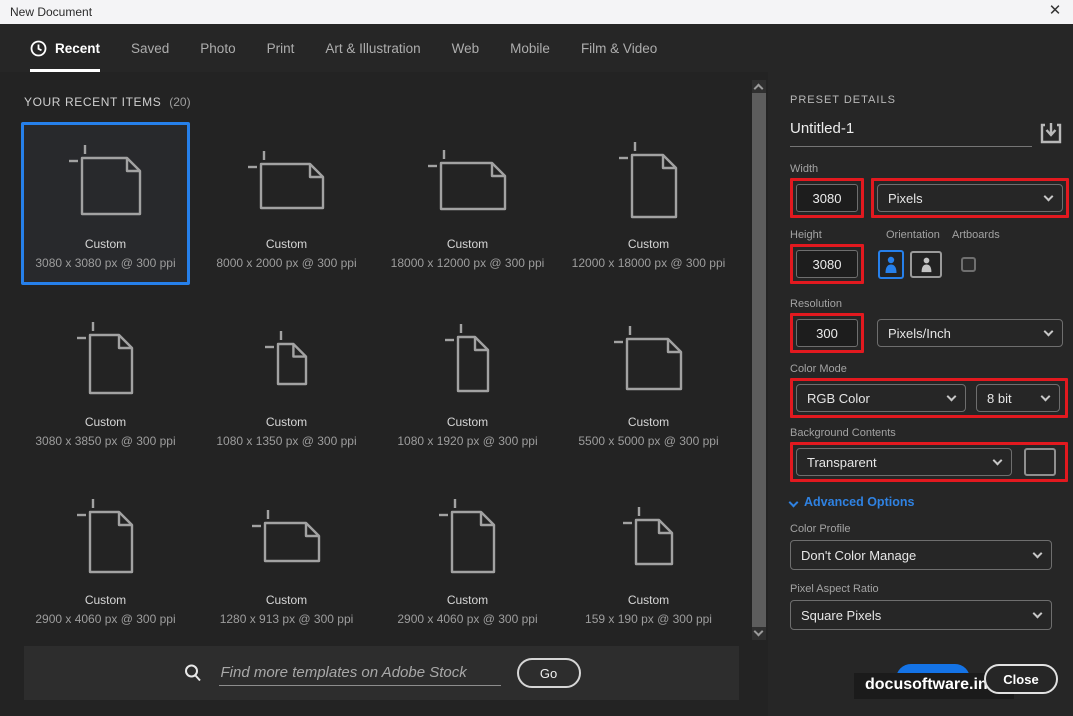 This screenshot has height=716, width=1073. What do you see at coordinates (286, 381) in the screenshot?
I see `recent-item: Custom 1080 x 1350 px @ 300 ppi` at bounding box center [286, 381].